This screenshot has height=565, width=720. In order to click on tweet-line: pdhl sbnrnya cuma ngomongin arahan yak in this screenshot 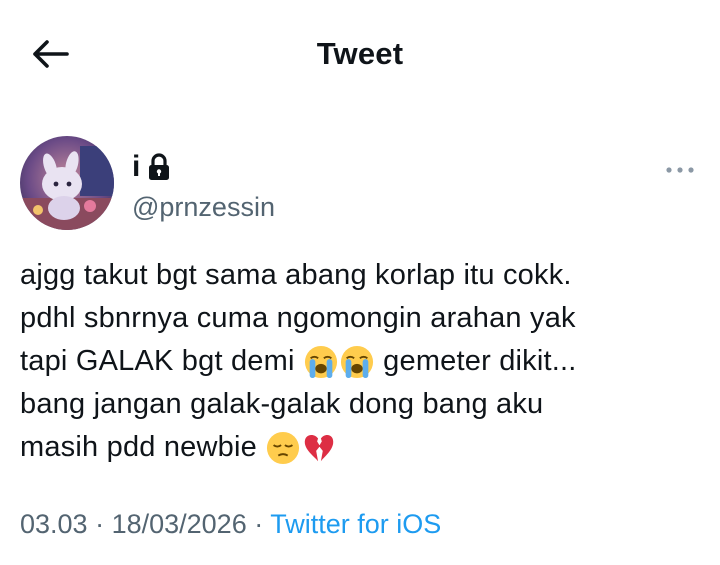, I will do `click(360, 318)`.